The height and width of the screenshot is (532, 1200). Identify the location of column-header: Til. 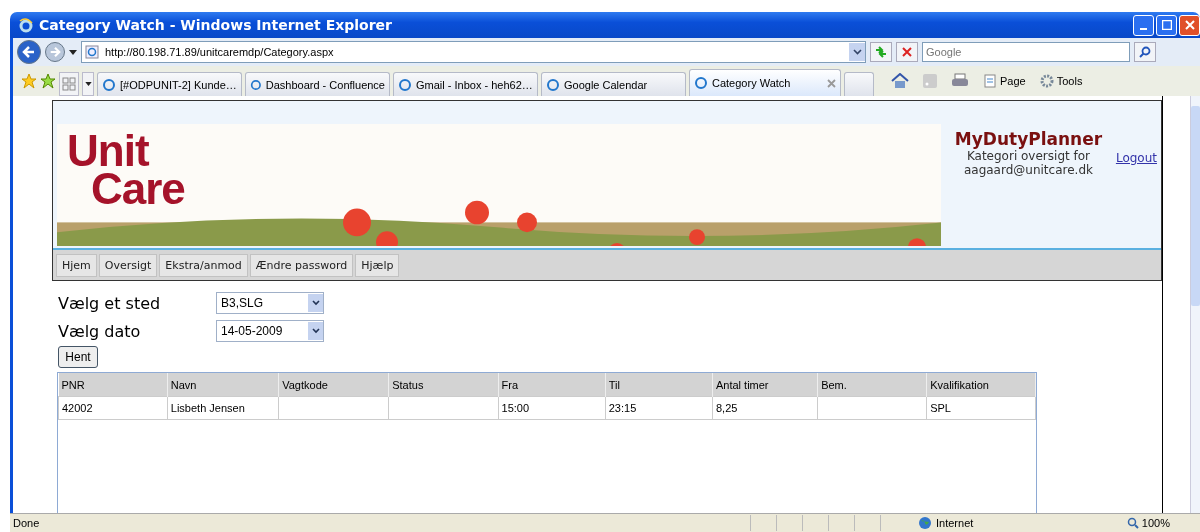
(659, 385).